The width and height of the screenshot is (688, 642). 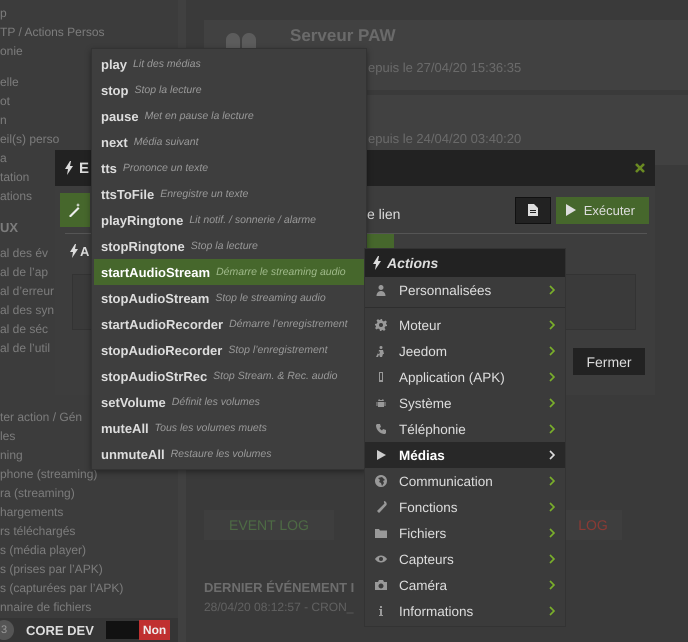 I want to click on device-name: CORE DEV, so click(x=60, y=630).